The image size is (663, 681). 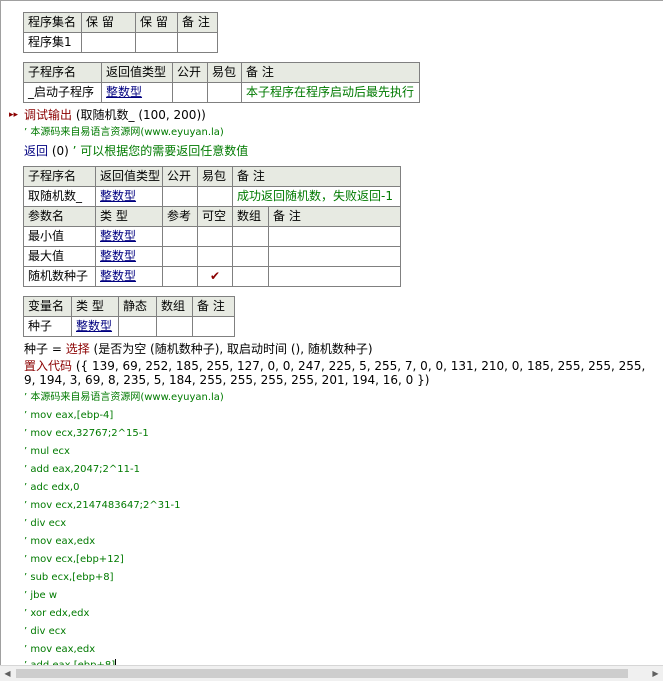 What do you see at coordinates (137, 326) in the screenshot?
I see `var-static-cell` at bounding box center [137, 326].